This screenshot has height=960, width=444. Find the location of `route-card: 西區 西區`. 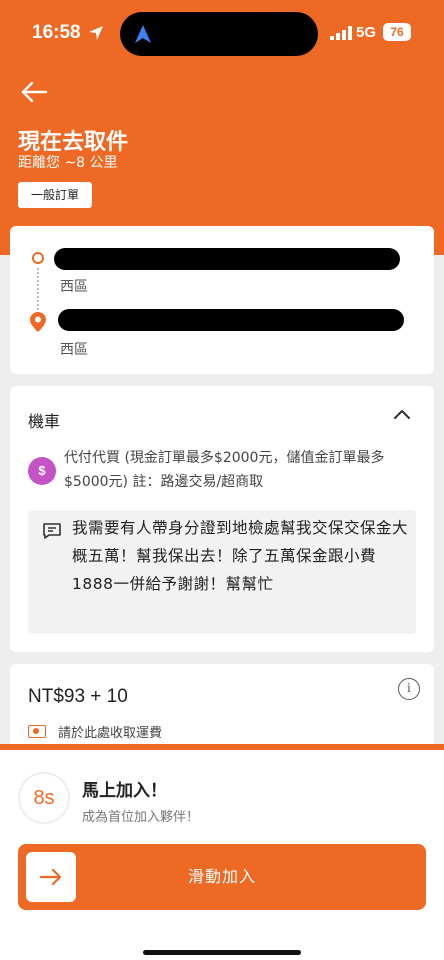

route-card: 西區 西區 is located at coordinates (222, 300).